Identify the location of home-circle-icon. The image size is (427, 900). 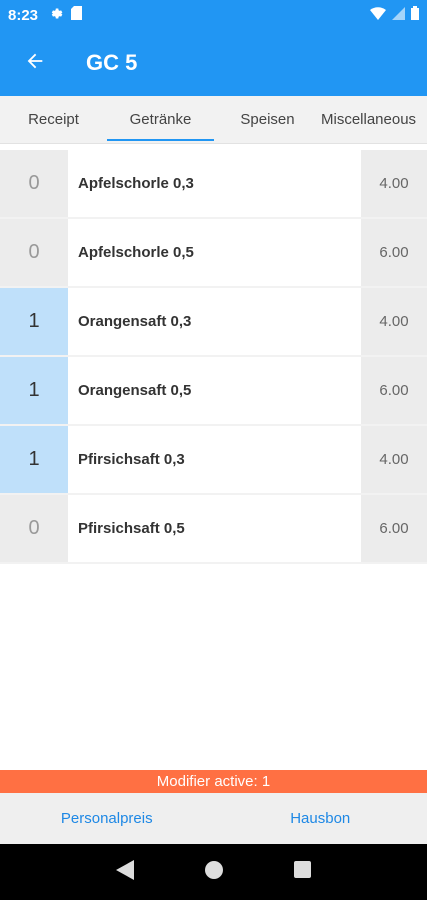
(213, 872).